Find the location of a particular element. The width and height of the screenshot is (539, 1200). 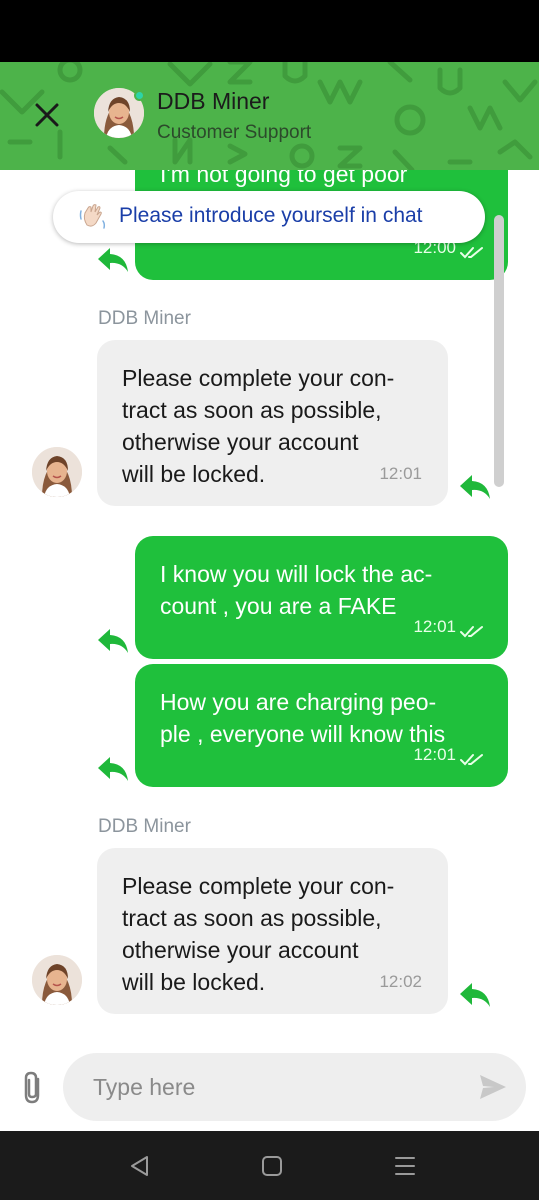

waving-hand-icon is located at coordinates (92, 216).